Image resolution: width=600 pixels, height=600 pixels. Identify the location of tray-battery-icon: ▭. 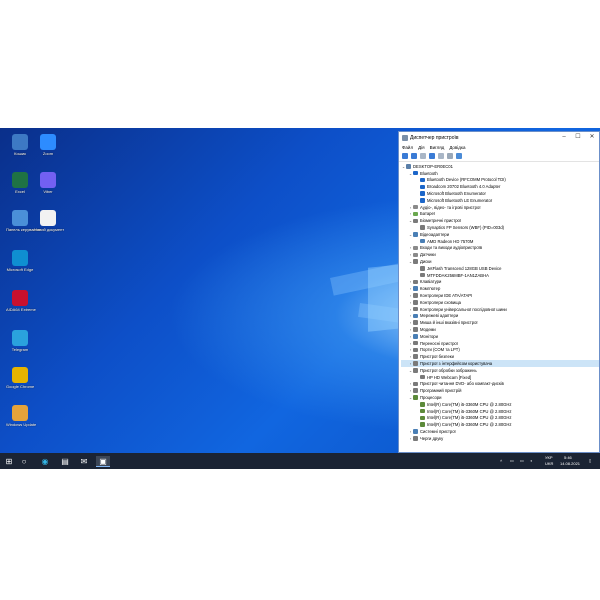
(522, 460).